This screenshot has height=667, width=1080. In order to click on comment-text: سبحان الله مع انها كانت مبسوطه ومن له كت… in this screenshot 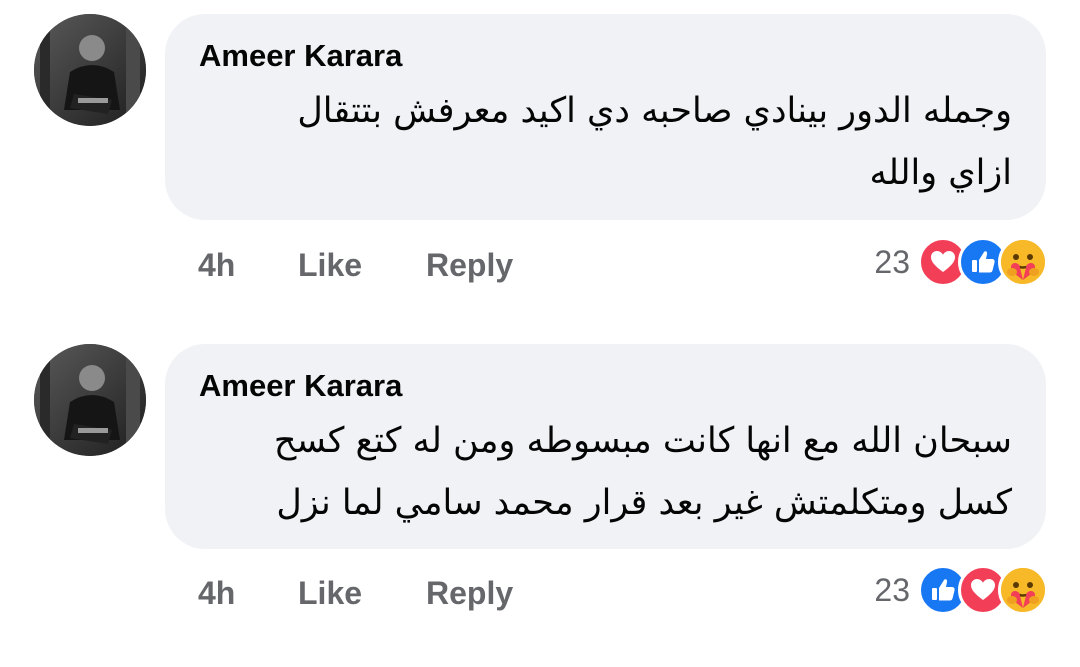, I will do `click(605, 472)`.